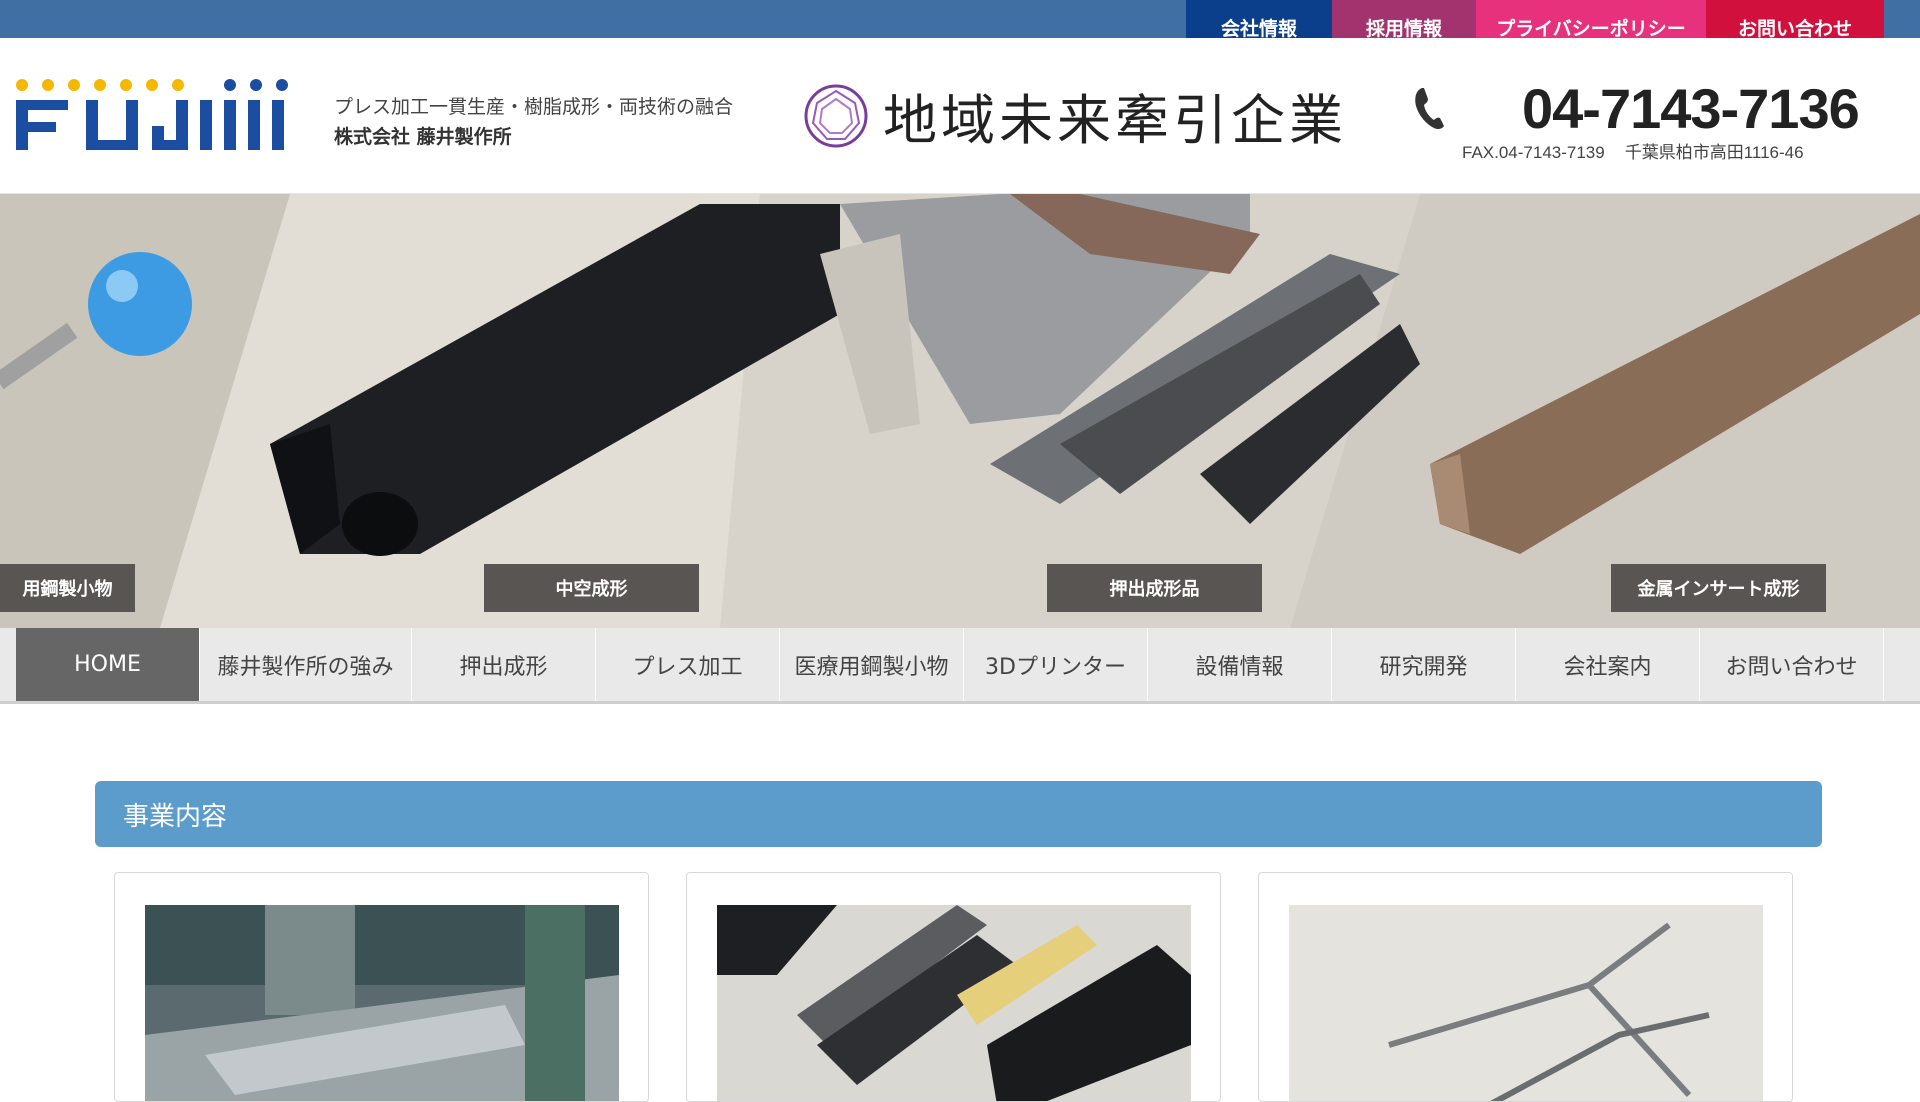  What do you see at coordinates (1240, 664) in the screenshot?
I see `nav-equipment: 設備情報` at bounding box center [1240, 664].